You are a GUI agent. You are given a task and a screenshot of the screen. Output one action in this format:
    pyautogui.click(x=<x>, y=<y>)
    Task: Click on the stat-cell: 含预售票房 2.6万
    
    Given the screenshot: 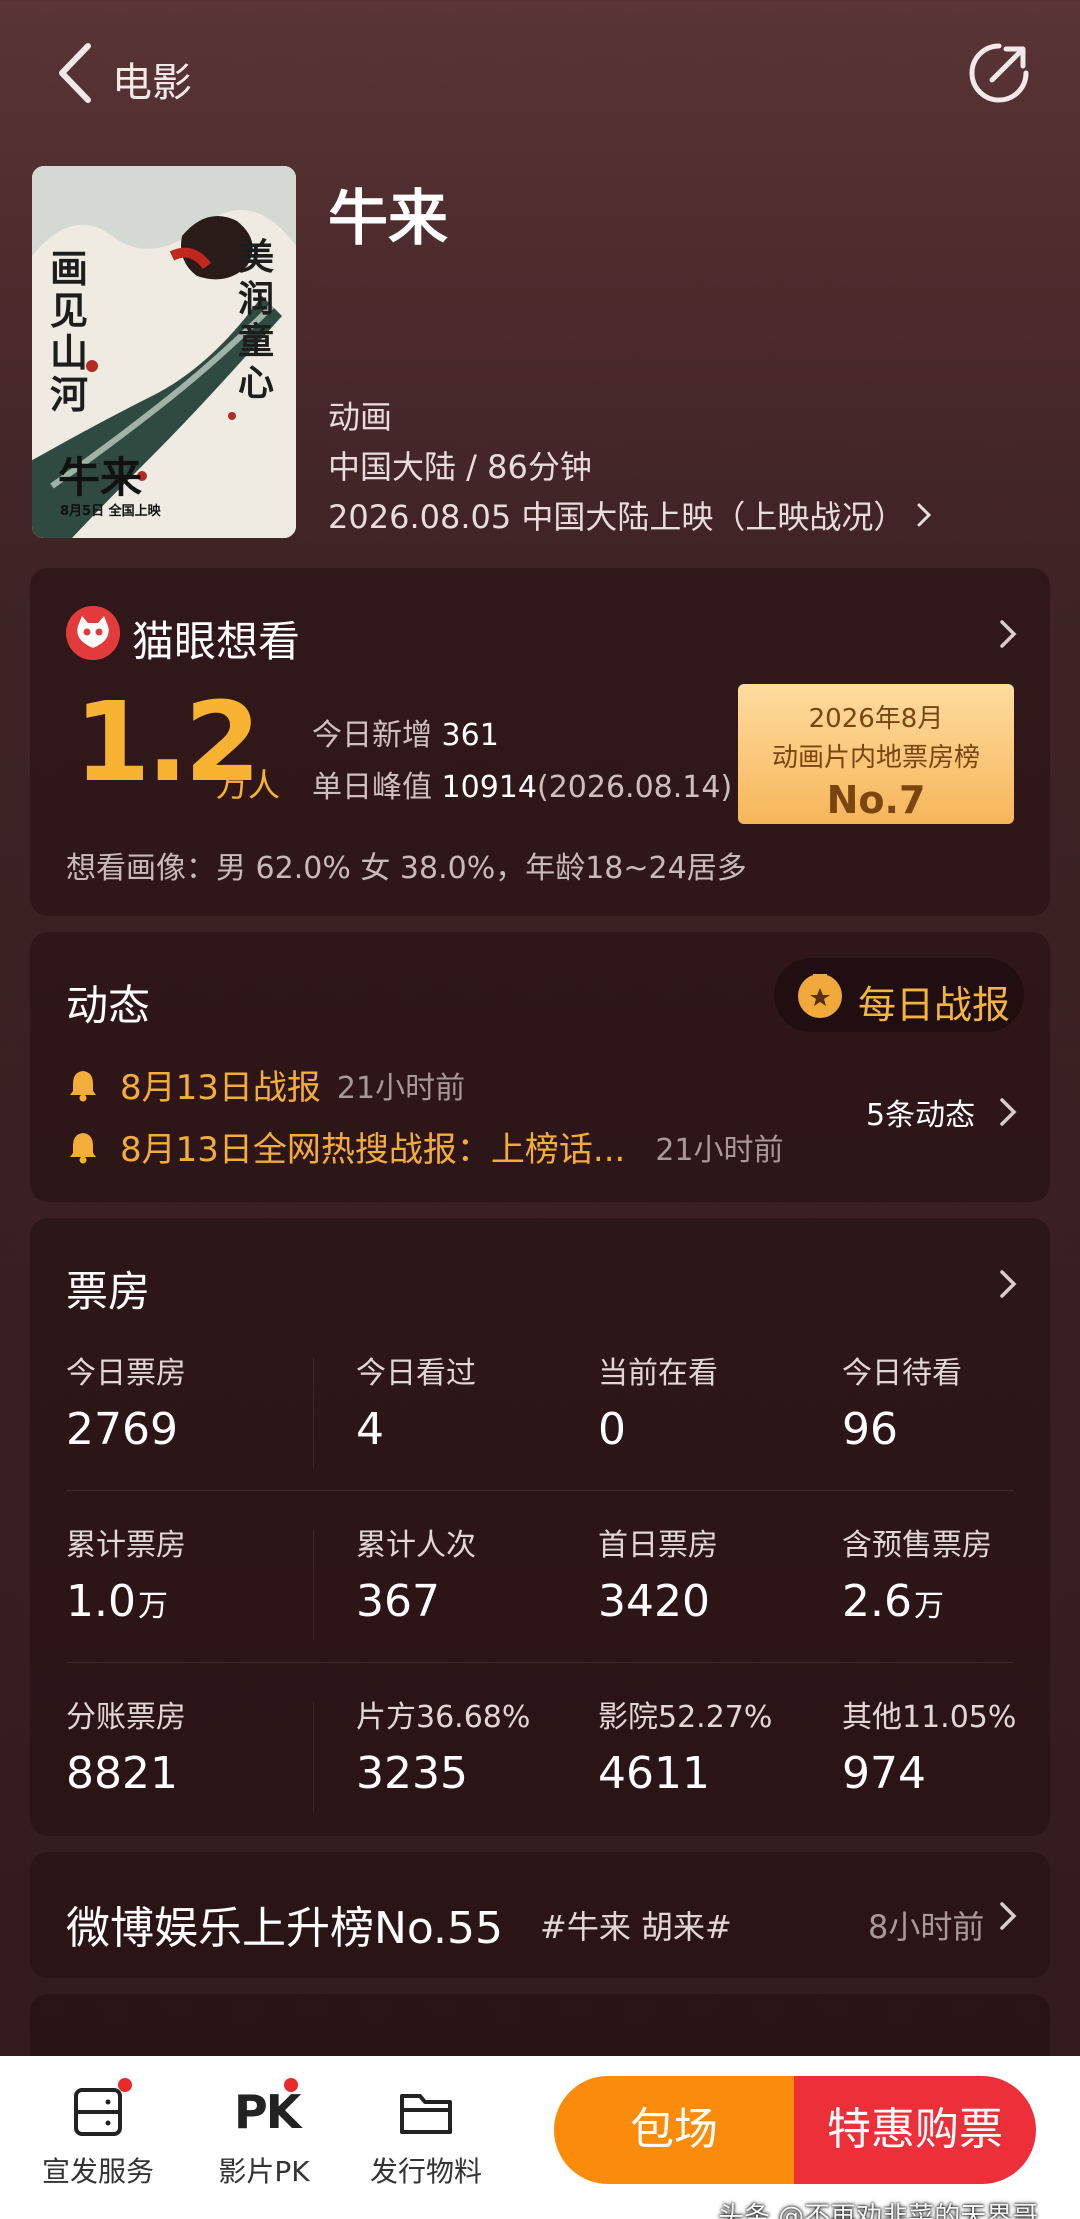 What is the action you would take?
    pyautogui.click(x=917, y=1573)
    